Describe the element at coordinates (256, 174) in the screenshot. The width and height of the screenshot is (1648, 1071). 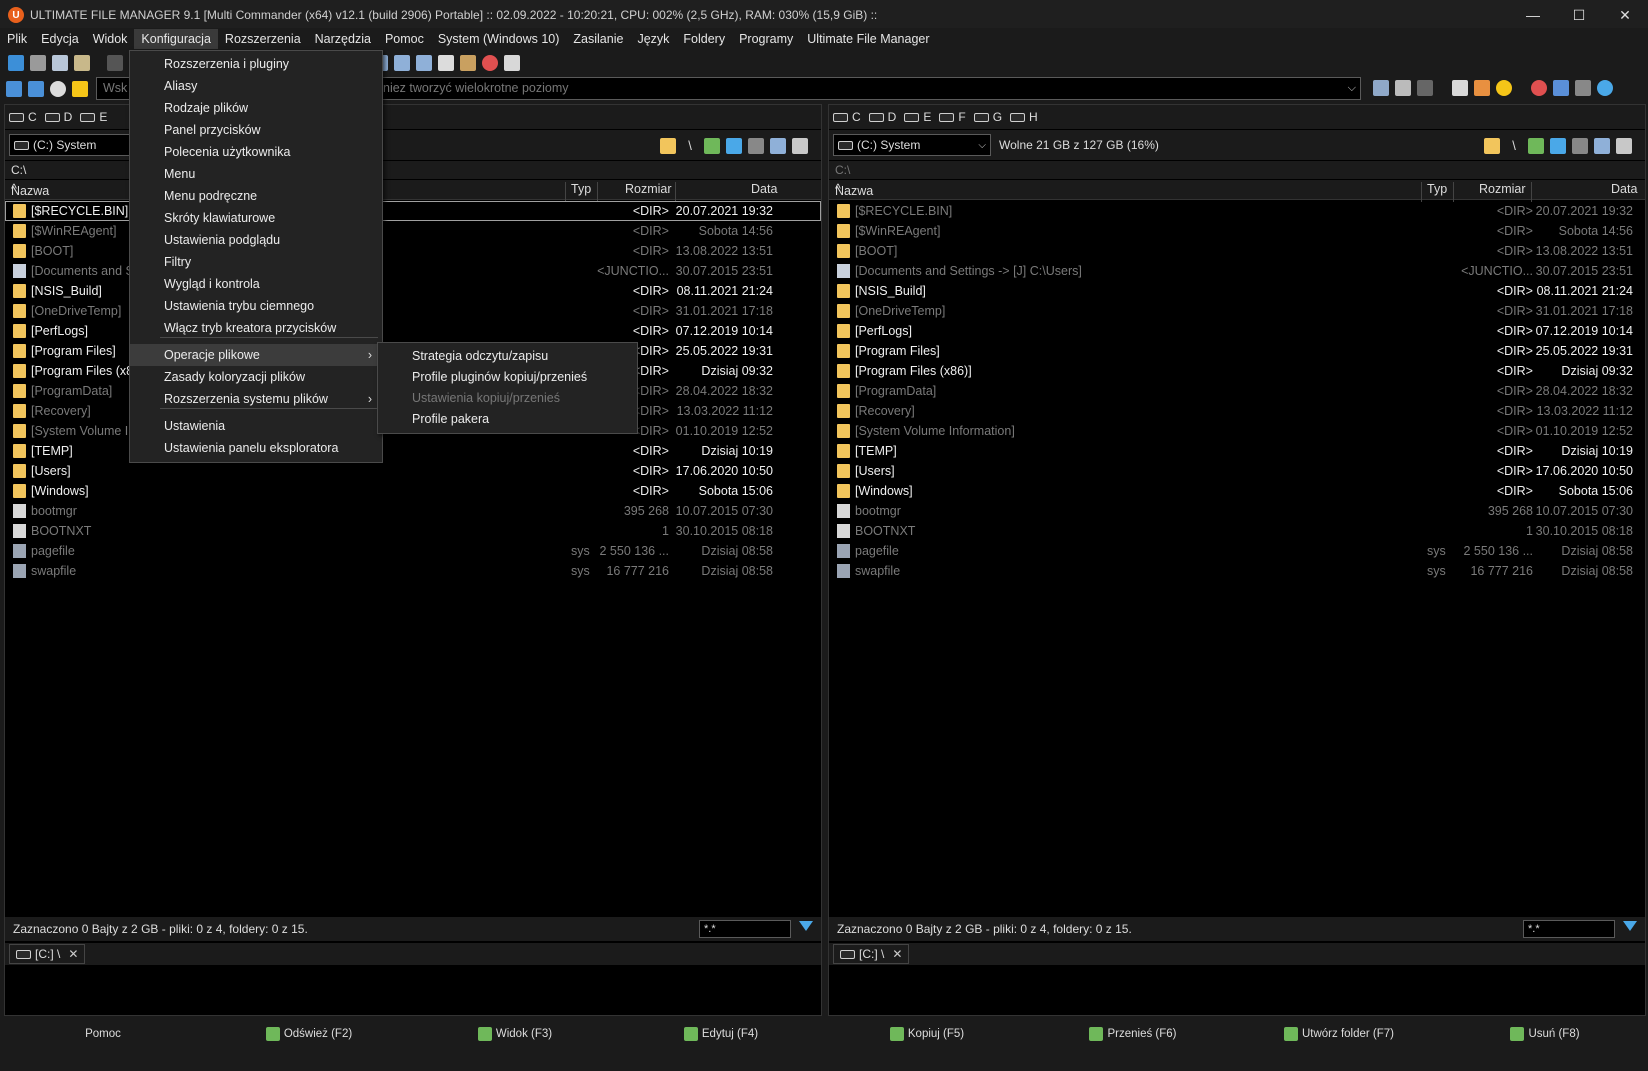
I see `menu-item-menu: Menu` at that location.